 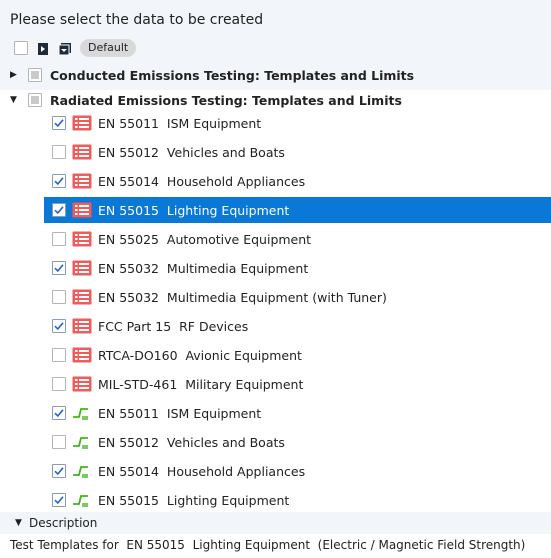 What do you see at coordinates (173, 326) in the screenshot?
I see `item-label: FCC Part 15 RF Devices` at bounding box center [173, 326].